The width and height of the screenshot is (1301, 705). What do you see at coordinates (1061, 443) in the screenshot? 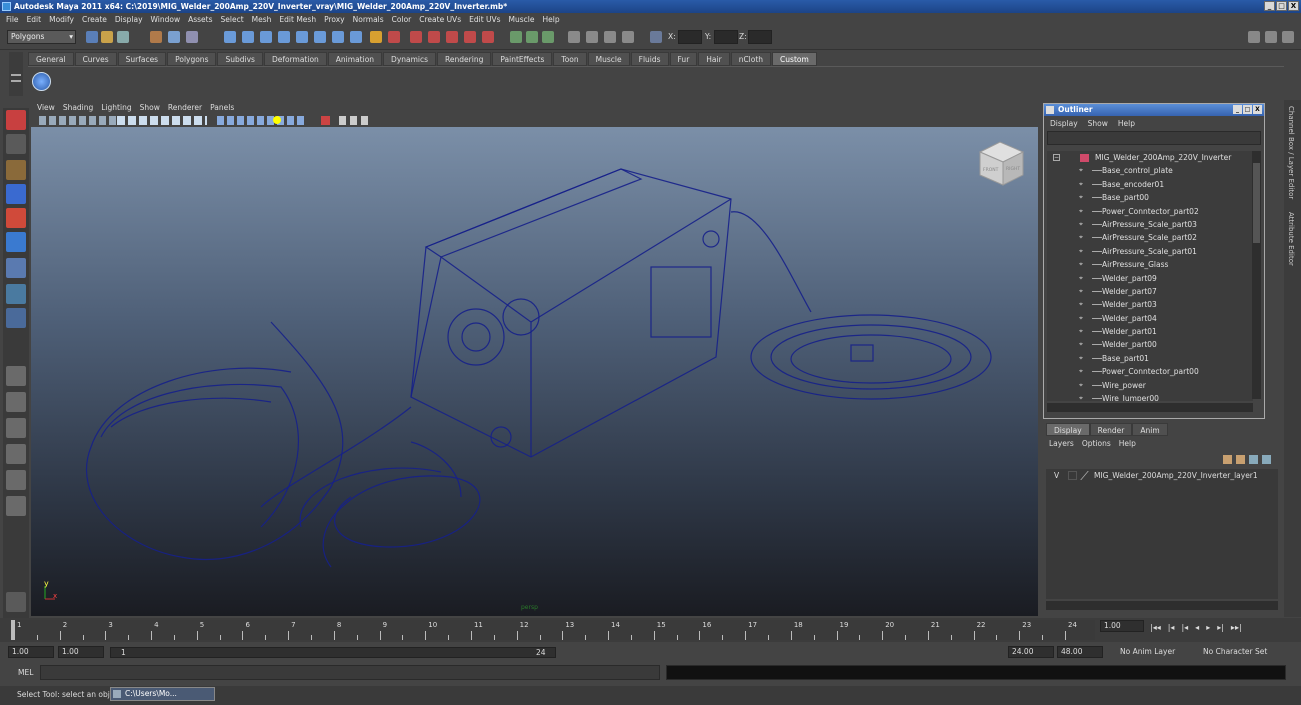
I see `layer-menu-layers: Layers` at bounding box center [1061, 443].